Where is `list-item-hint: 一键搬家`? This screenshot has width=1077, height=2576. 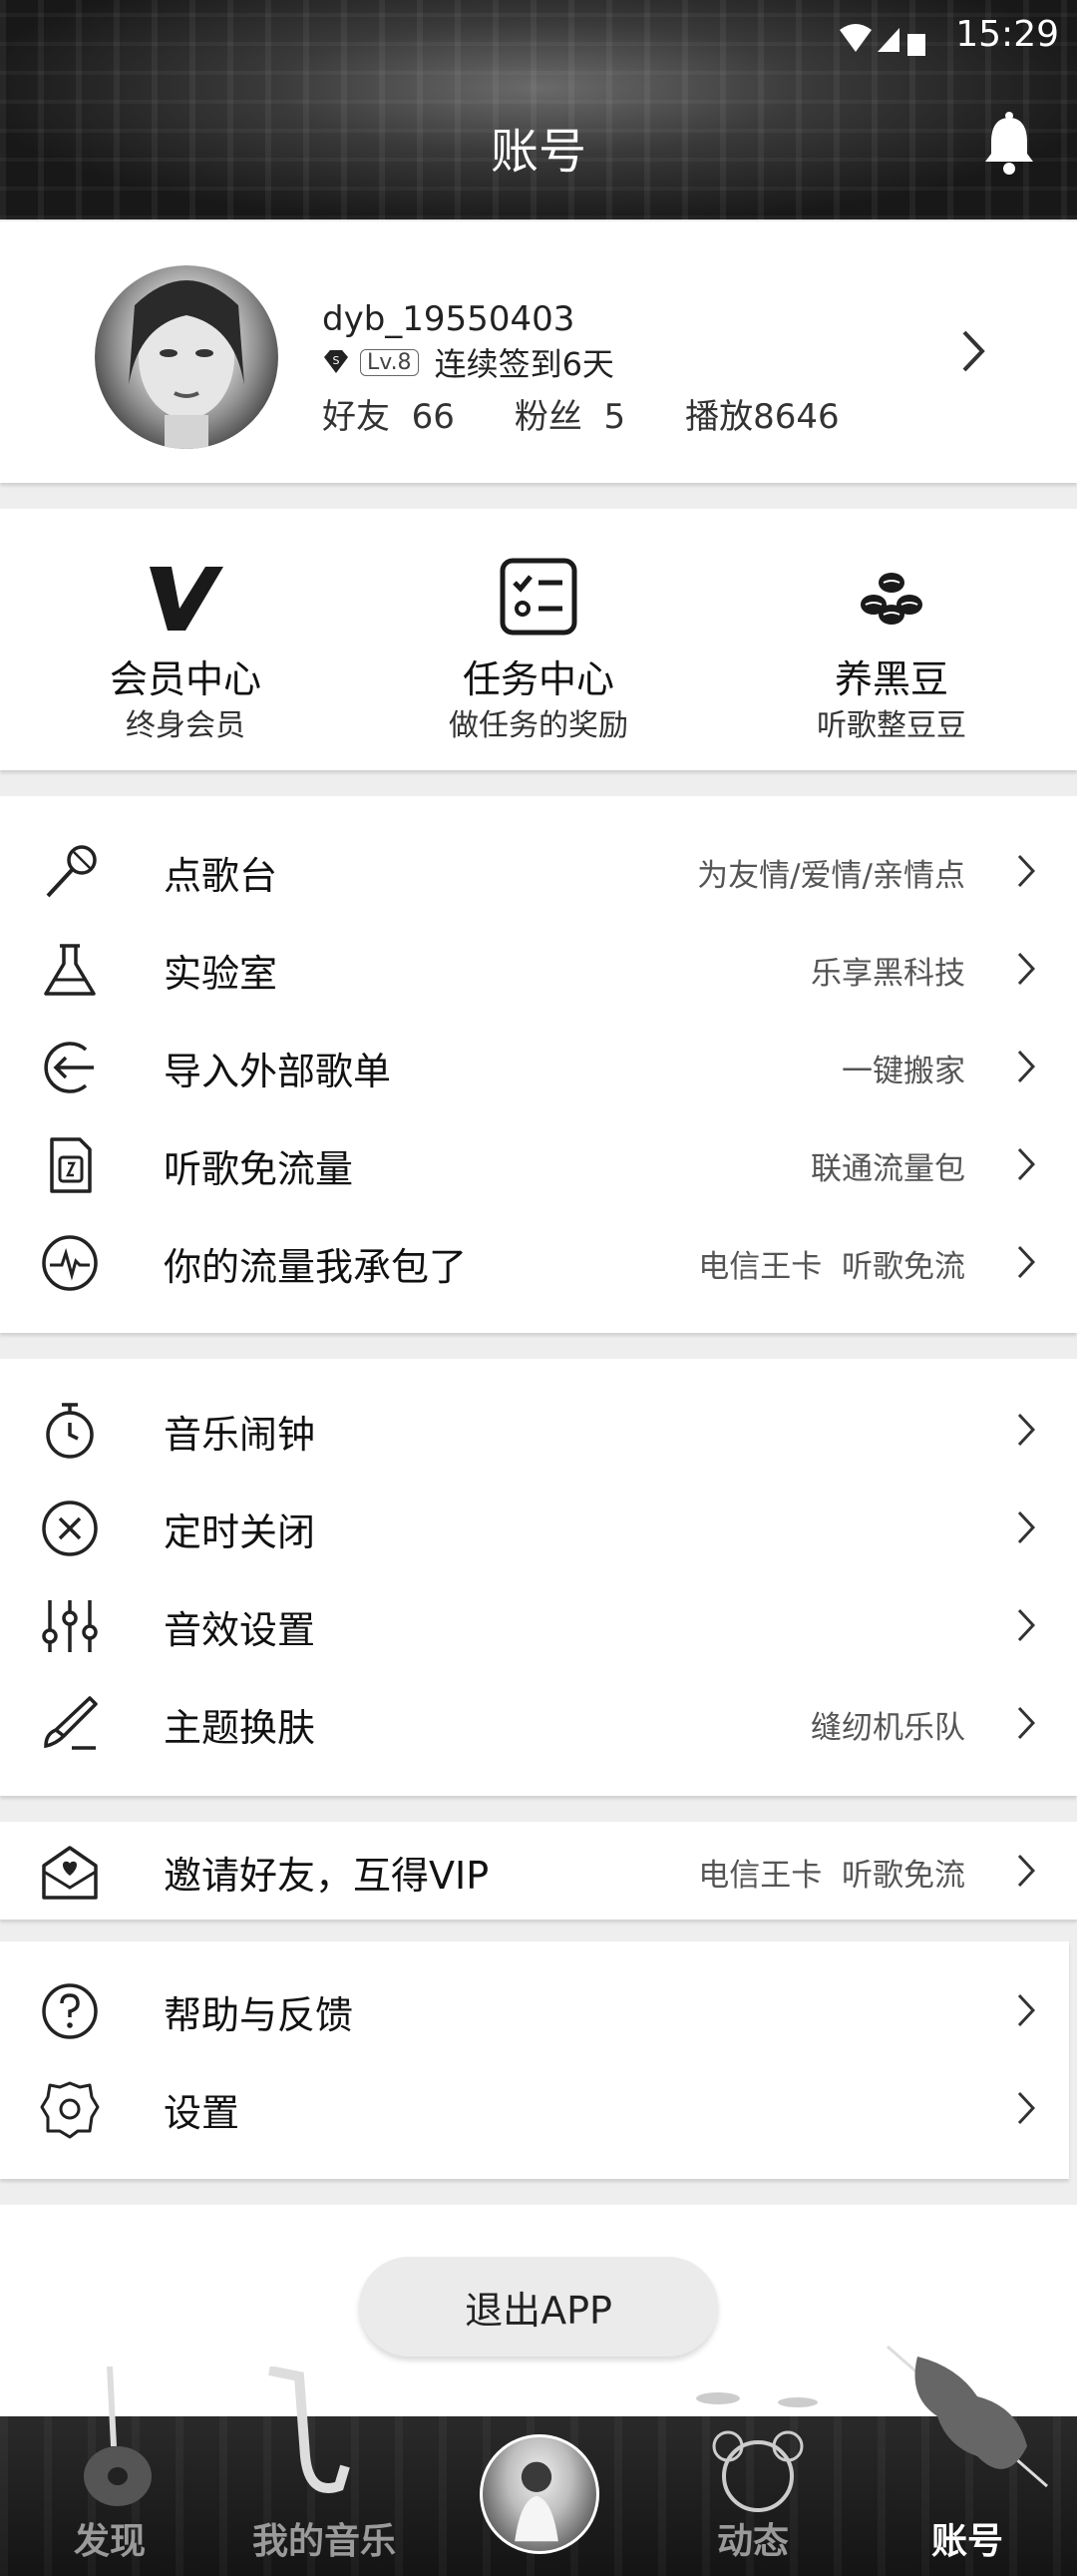
list-item-hint: 一键搬家 is located at coordinates (903, 1071).